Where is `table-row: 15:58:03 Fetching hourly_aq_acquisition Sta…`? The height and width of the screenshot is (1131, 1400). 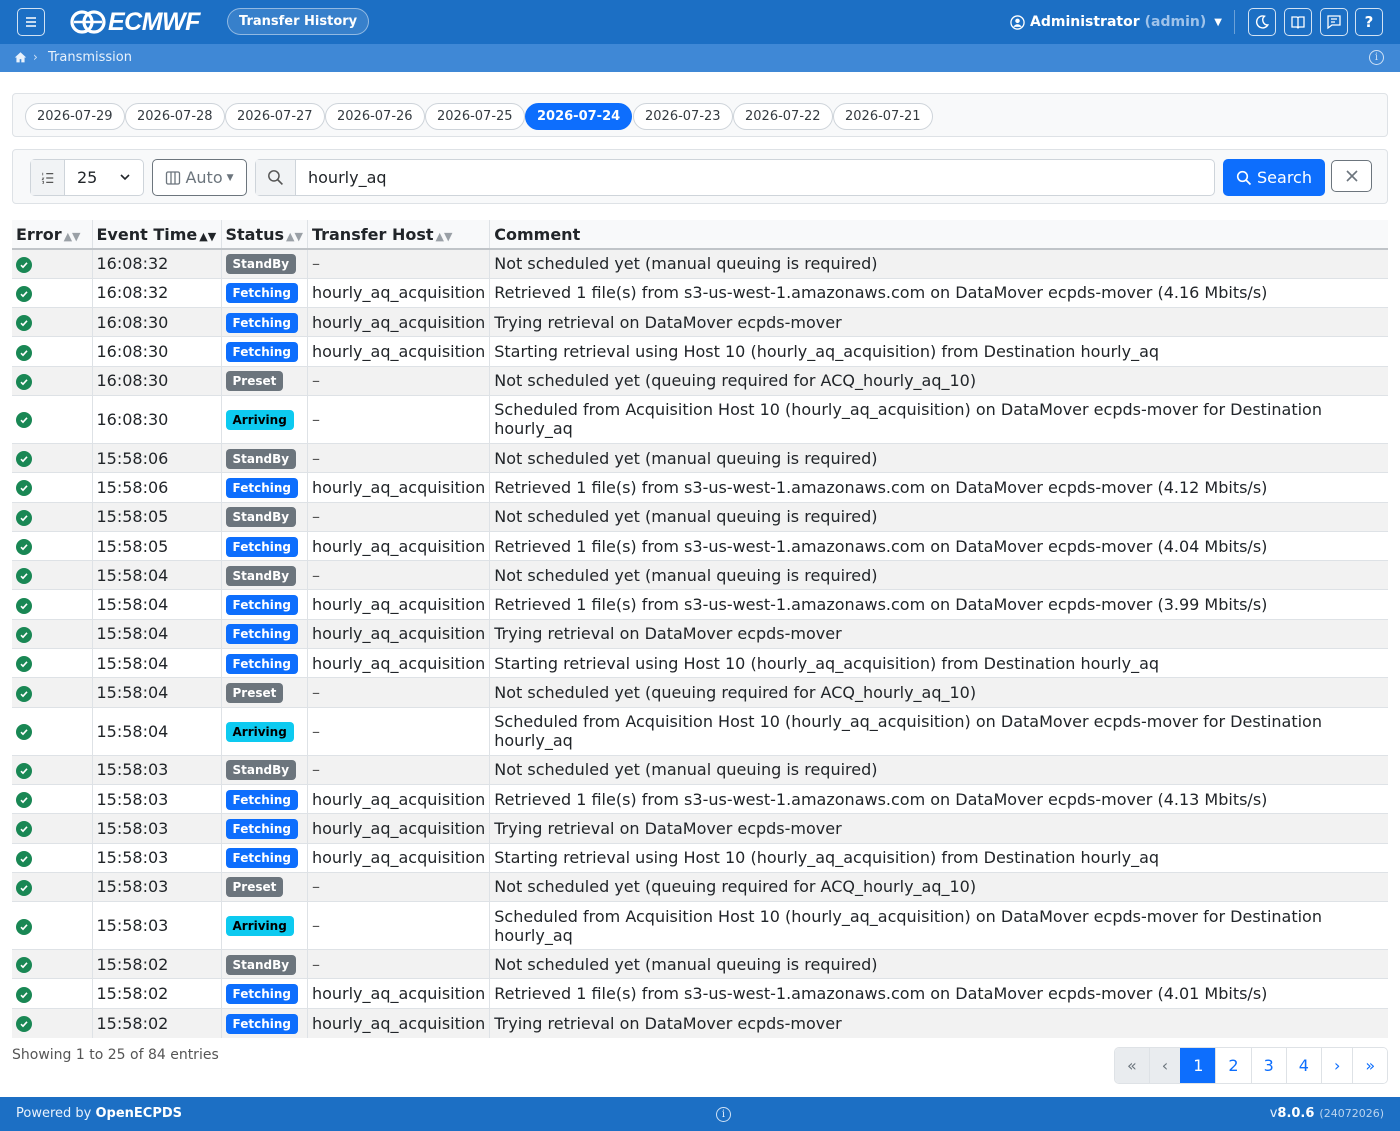
table-row: 15:58:03 Fetching hourly_aq_acquisition Sta… is located at coordinates (700, 857).